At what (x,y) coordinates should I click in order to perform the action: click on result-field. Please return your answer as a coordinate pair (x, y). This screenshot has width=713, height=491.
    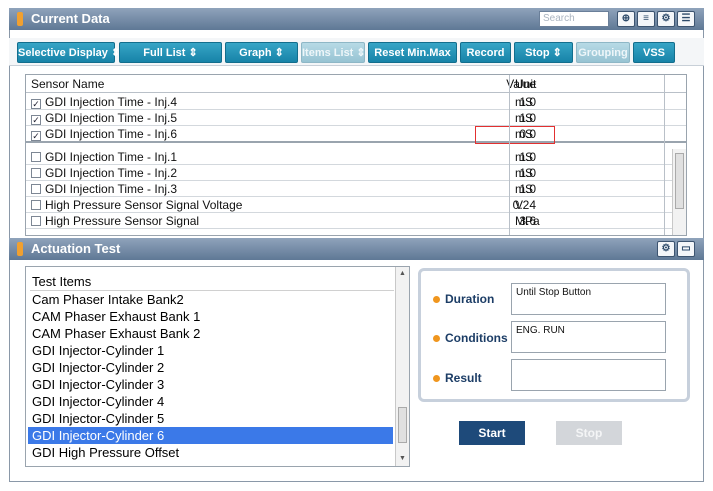
    Looking at the image, I should click on (588, 375).